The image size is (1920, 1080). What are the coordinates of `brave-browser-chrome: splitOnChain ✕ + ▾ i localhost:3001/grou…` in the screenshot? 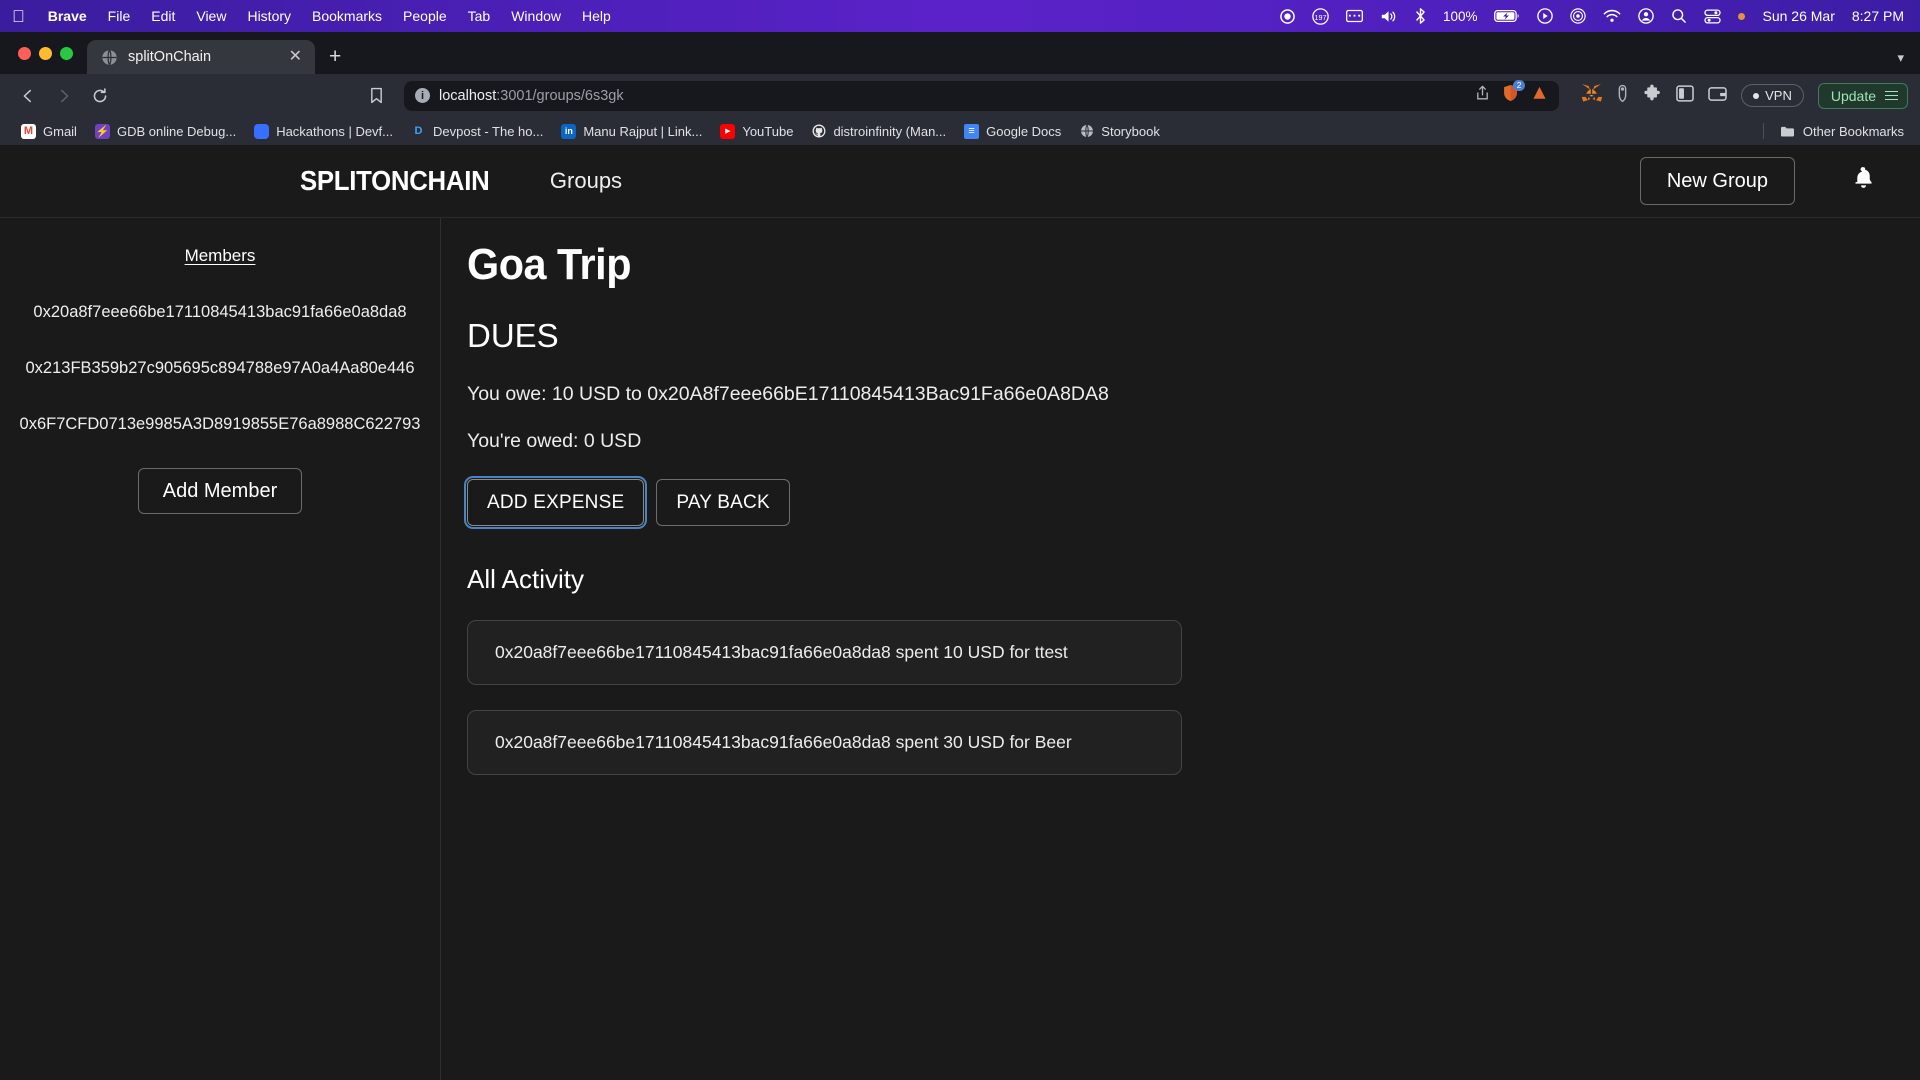 It's located at (960, 88).